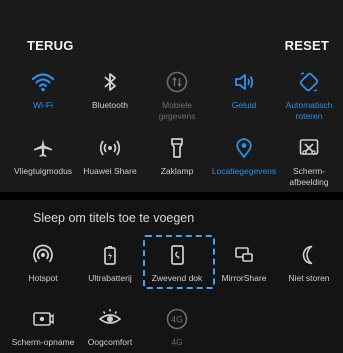 This screenshot has height=353, width=343. What do you see at coordinates (50, 45) in the screenshot?
I see `back-button: TERUG` at bounding box center [50, 45].